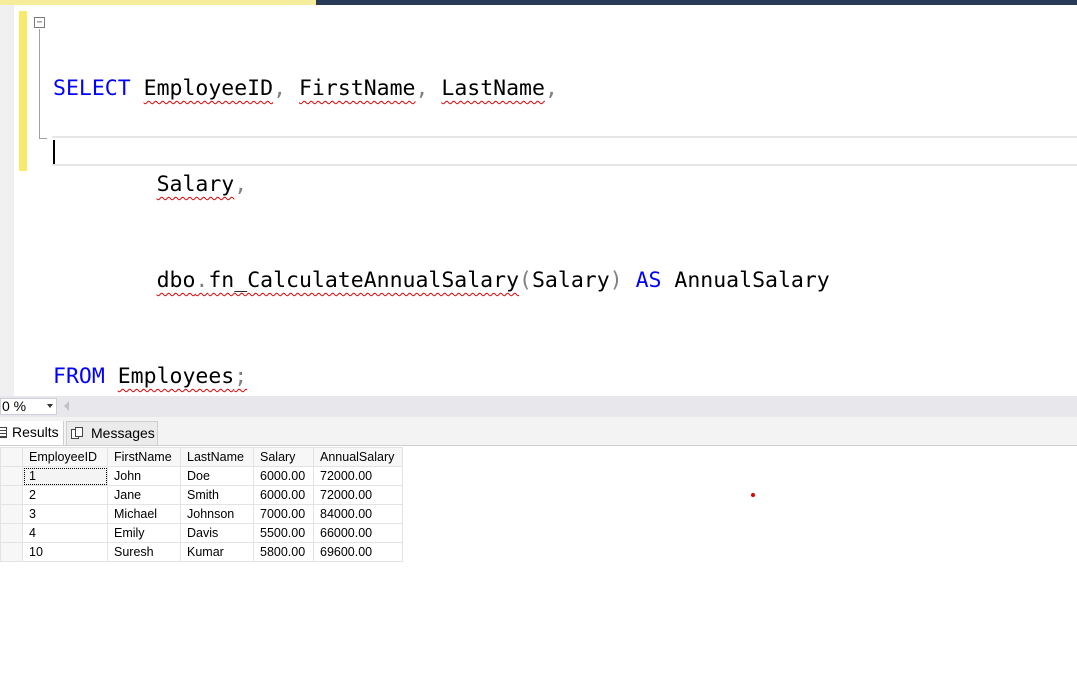 This screenshot has width=1077, height=675. I want to click on table-row: 10 Suresh Kumar 5800.00 69600.00, so click(201, 552).